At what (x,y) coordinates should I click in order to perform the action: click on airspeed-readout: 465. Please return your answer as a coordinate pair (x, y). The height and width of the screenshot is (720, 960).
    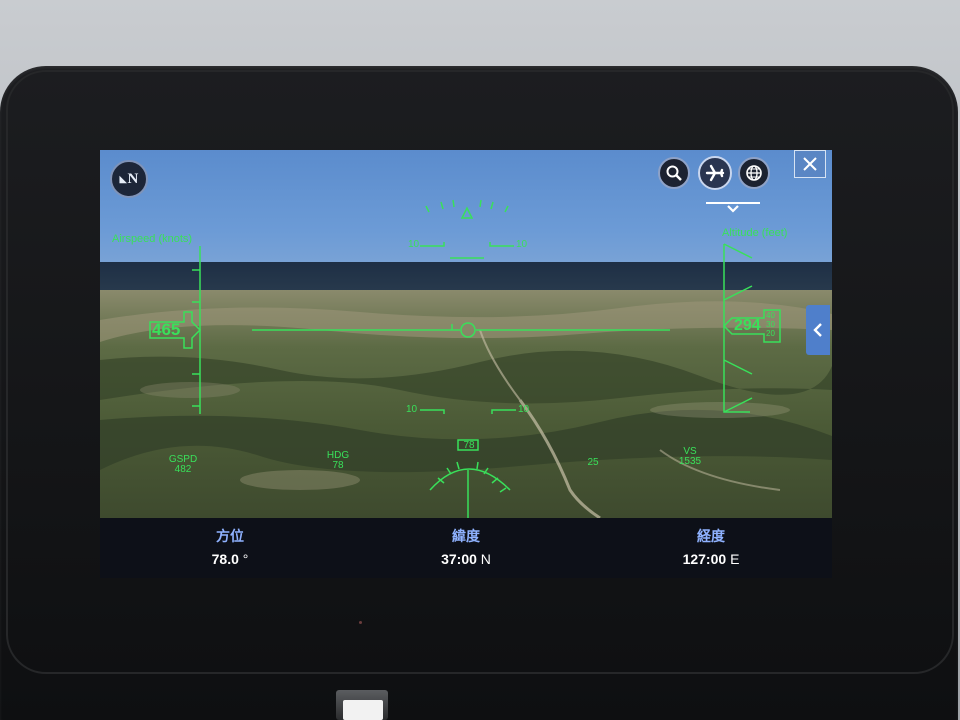
    Looking at the image, I should click on (166, 329).